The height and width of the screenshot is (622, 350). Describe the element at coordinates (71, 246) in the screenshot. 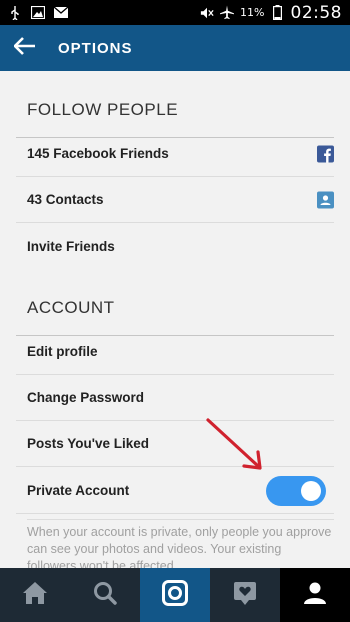

I see `invite-friends-label: Invite Friends` at that location.